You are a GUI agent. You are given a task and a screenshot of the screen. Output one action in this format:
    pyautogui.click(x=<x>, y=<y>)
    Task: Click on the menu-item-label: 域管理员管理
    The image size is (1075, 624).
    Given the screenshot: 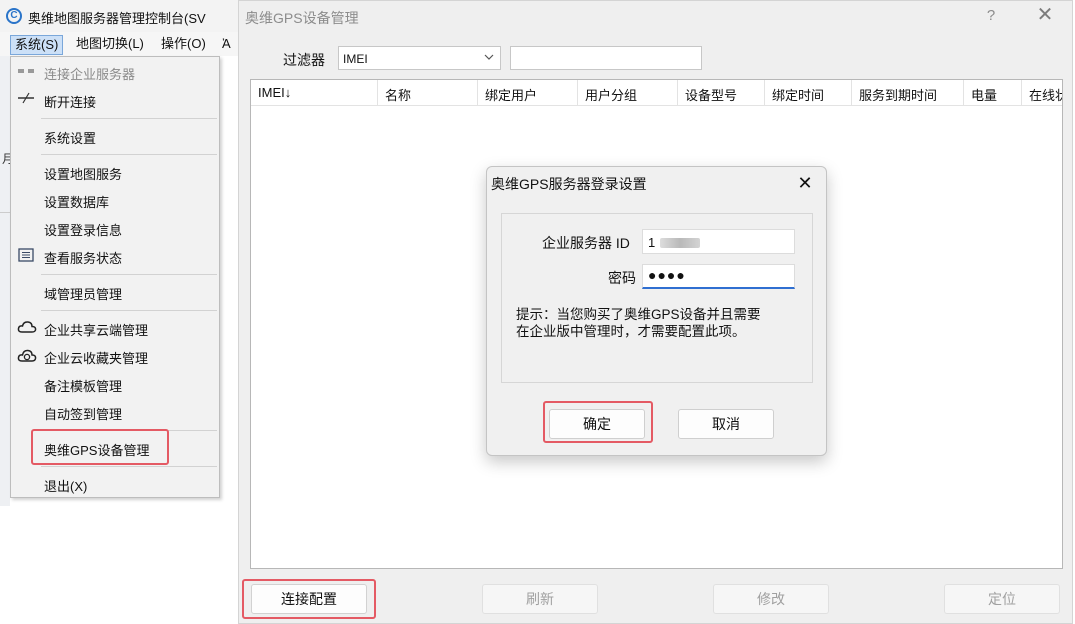 What is the action you would take?
    pyautogui.click(x=83, y=294)
    